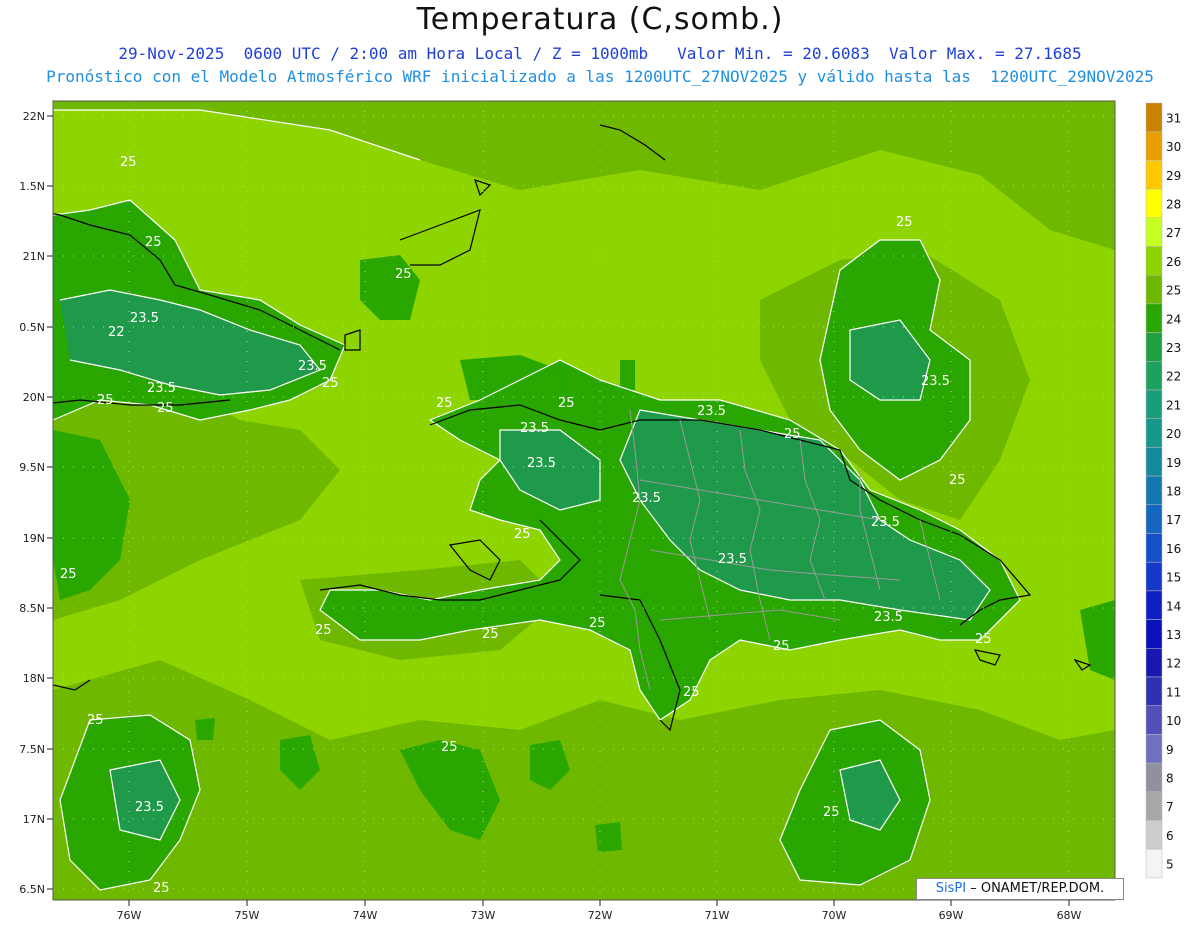  What do you see at coordinates (34, 256) in the screenshot?
I see `lat-label: 21N` at bounding box center [34, 256].